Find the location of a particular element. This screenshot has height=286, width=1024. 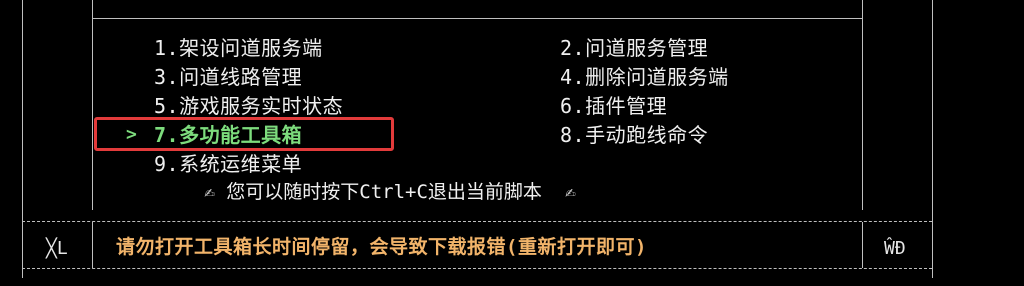

inner-left-border is located at coordinates (92, 105).